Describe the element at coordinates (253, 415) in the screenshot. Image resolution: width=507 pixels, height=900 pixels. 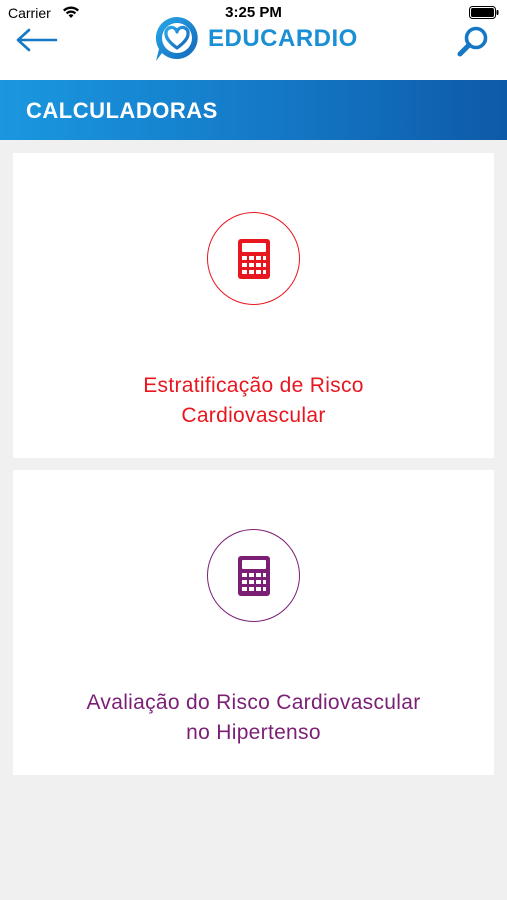
I see `card-title-line-2: Cardiovascular` at that location.